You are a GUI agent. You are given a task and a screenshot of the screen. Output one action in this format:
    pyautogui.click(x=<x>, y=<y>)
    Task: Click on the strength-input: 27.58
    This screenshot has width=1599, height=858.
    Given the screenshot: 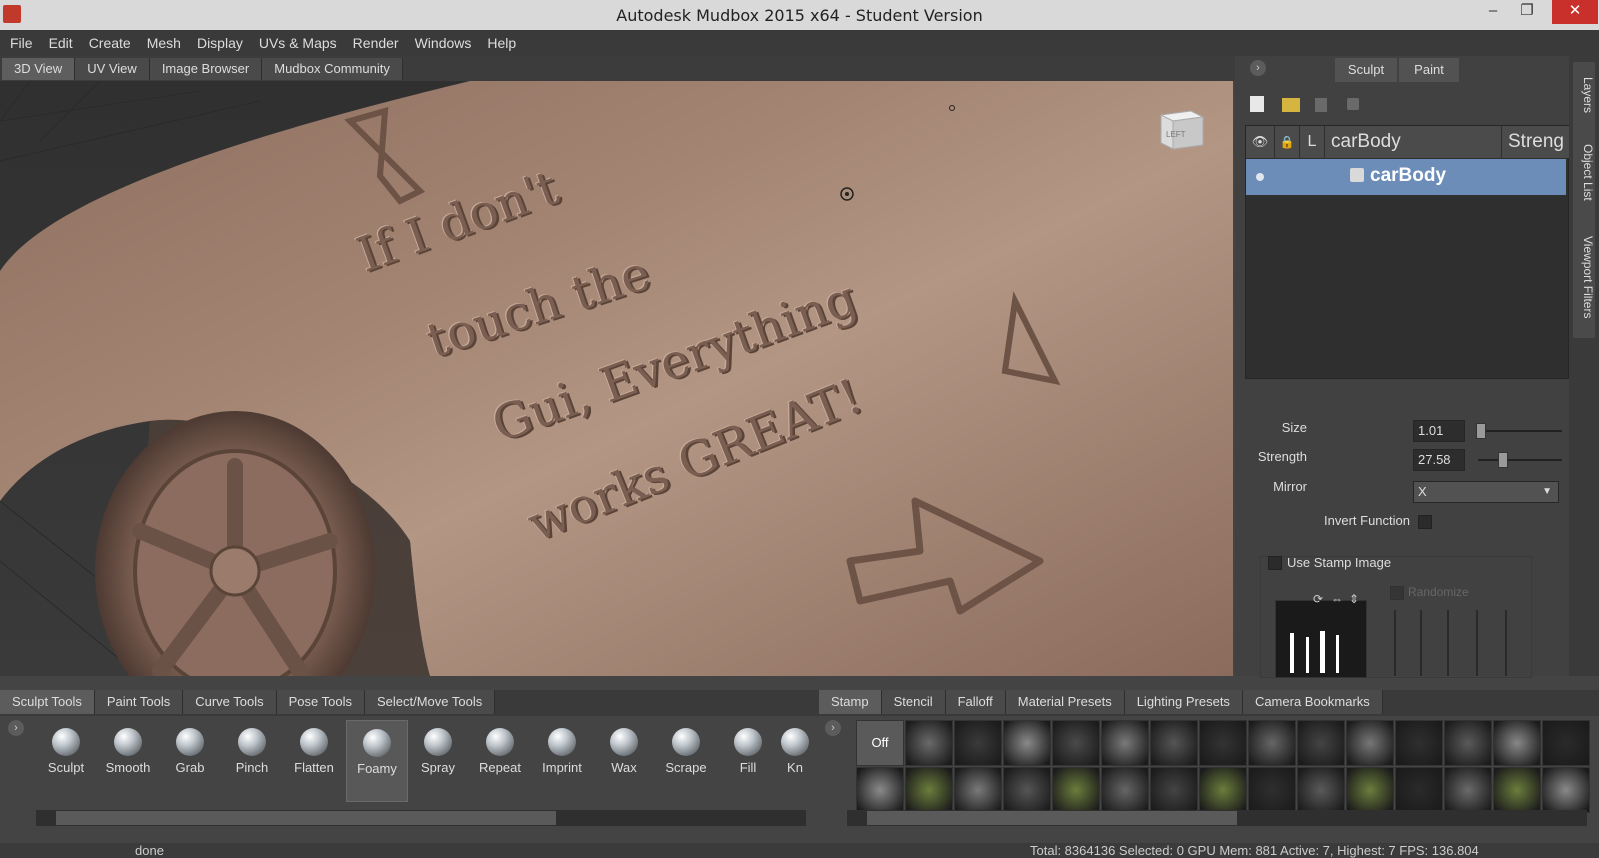 What is the action you would take?
    pyautogui.click(x=1439, y=460)
    